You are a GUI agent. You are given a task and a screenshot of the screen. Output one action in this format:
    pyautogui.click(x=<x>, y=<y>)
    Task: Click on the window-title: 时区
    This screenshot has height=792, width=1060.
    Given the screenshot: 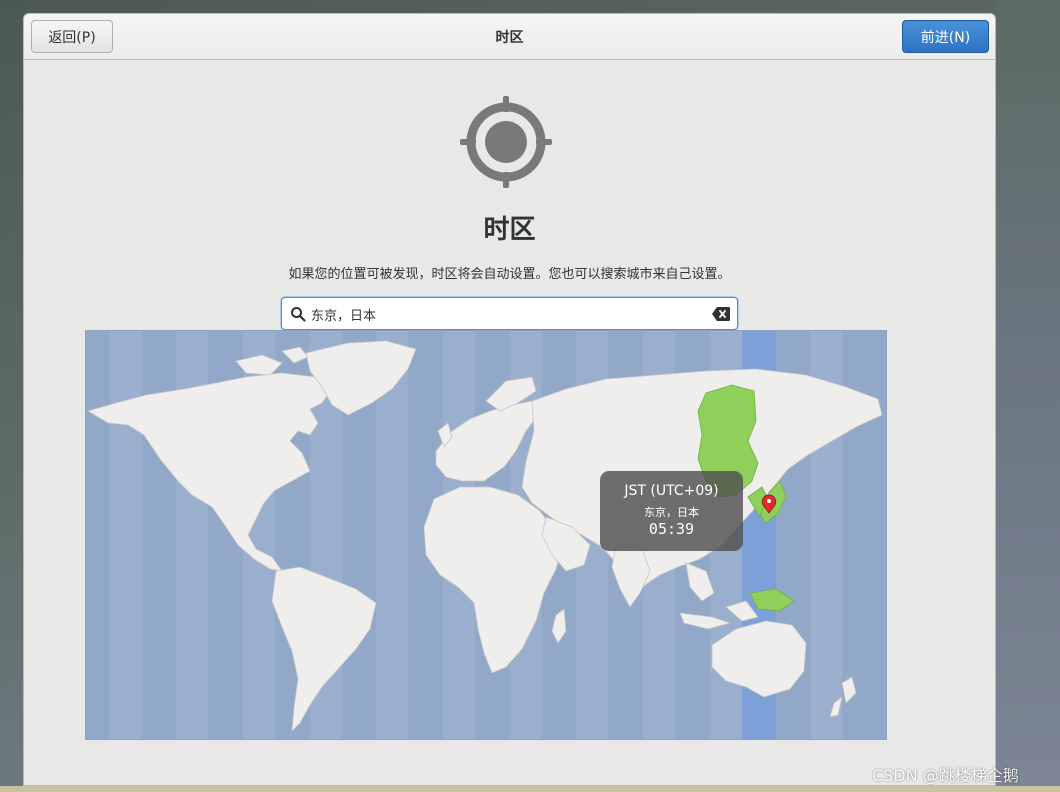 What is the action you would take?
    pyautogui.click(x=509, y=38)
    